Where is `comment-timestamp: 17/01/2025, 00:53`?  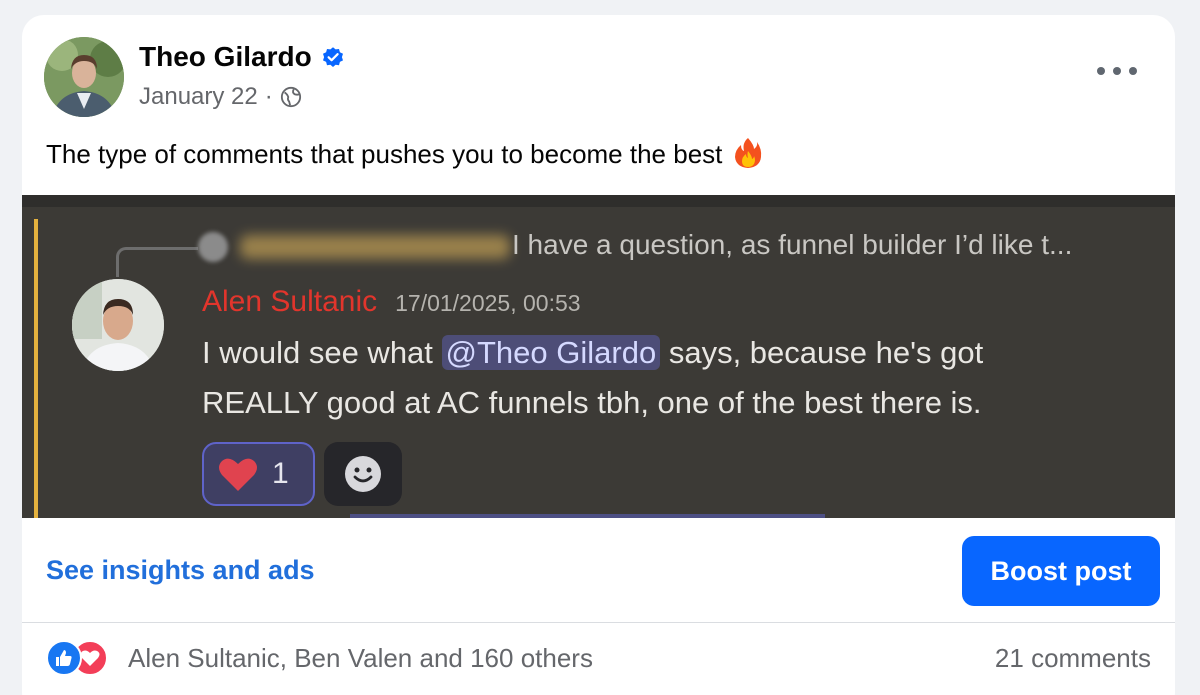
comment-timestamp: 17/01/2025, 00:53 is located at coordinates (488, 303).